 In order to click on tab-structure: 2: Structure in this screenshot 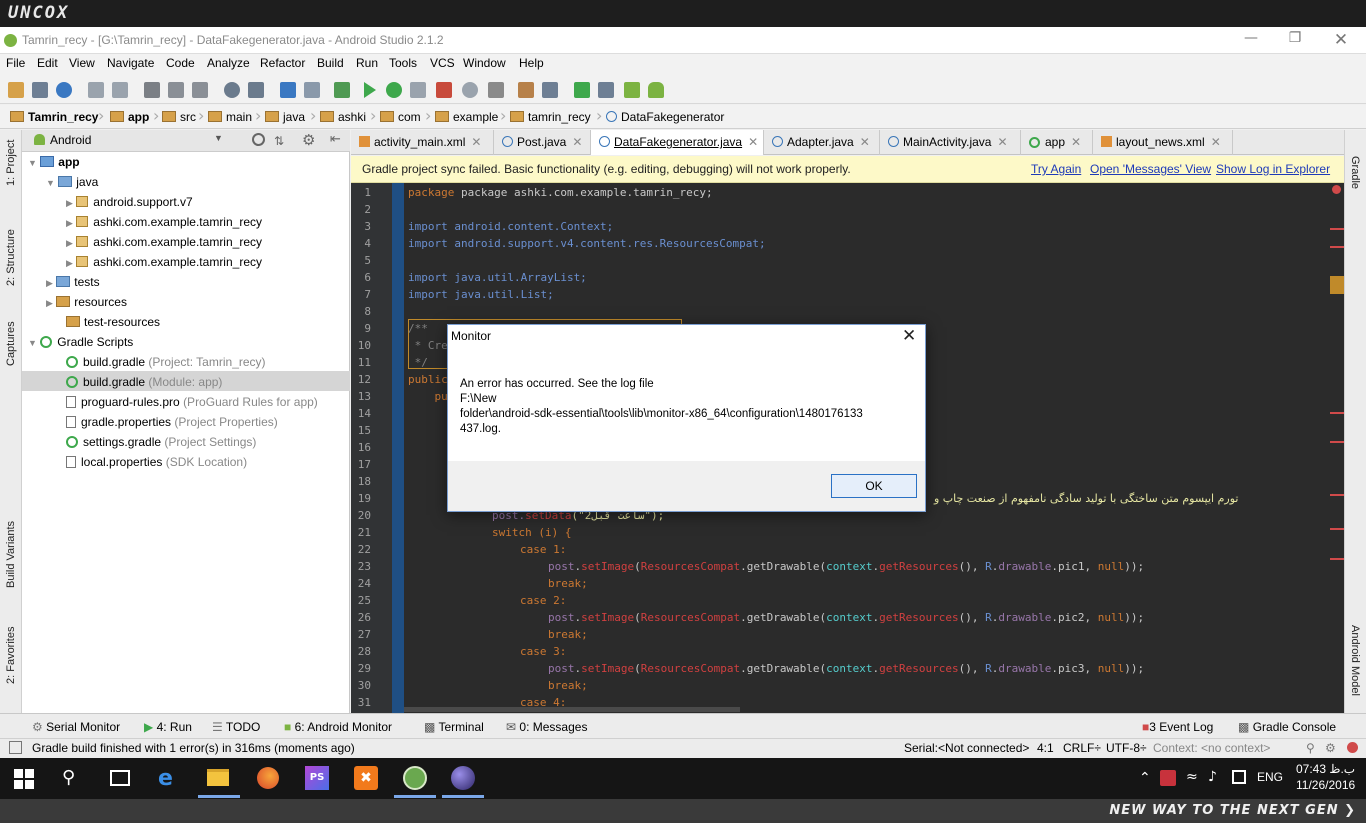, I will do `click(11, 257)`.